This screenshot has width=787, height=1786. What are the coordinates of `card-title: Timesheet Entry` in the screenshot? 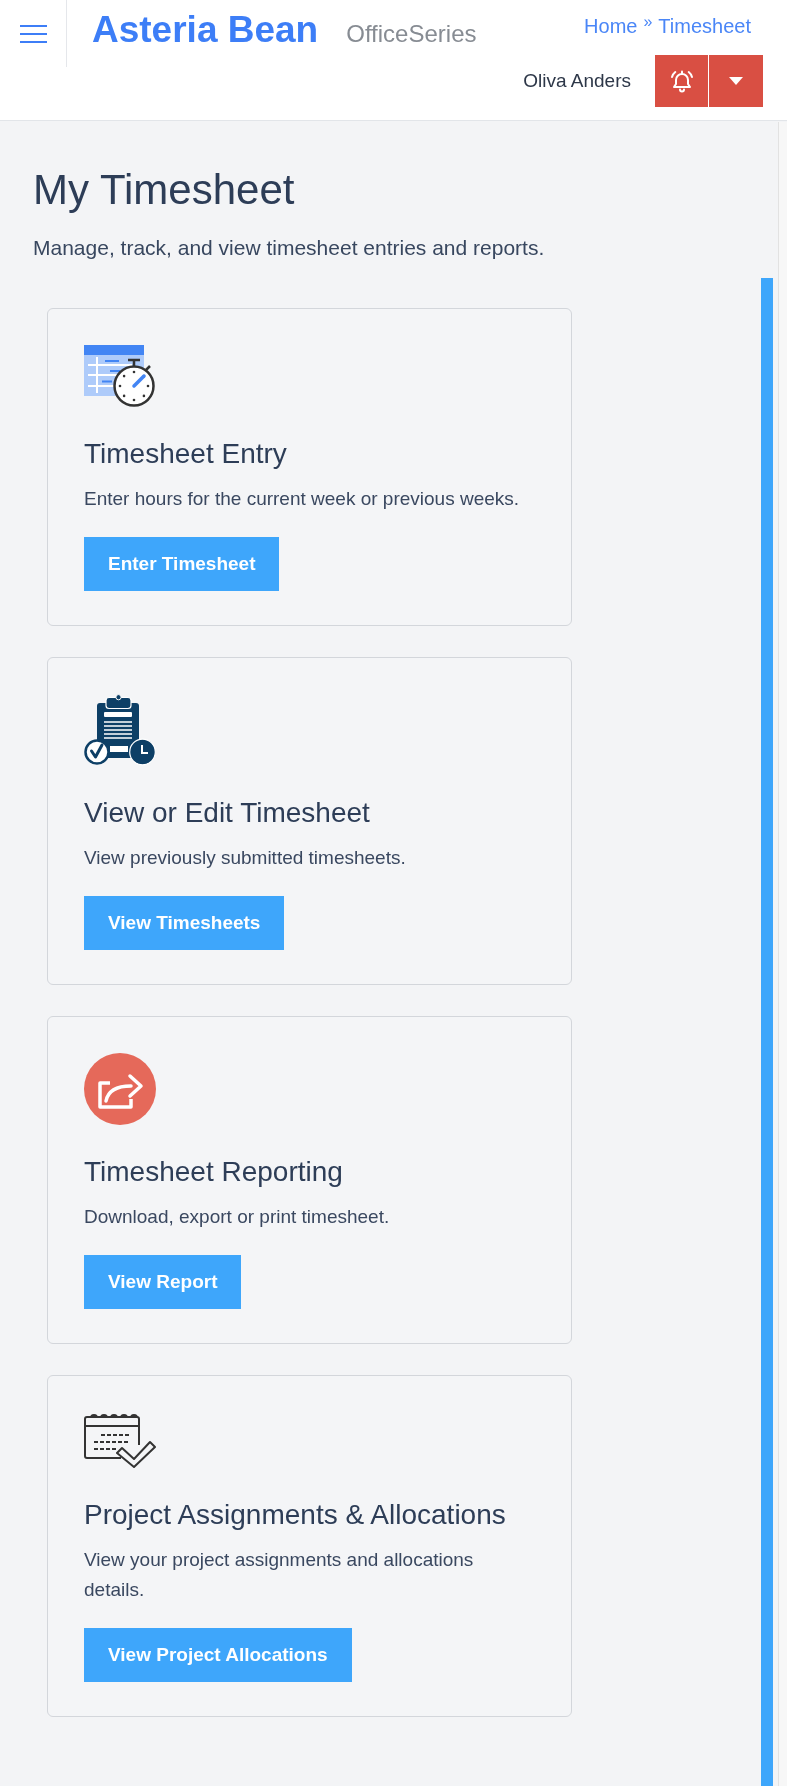 It's located at (185, 454).